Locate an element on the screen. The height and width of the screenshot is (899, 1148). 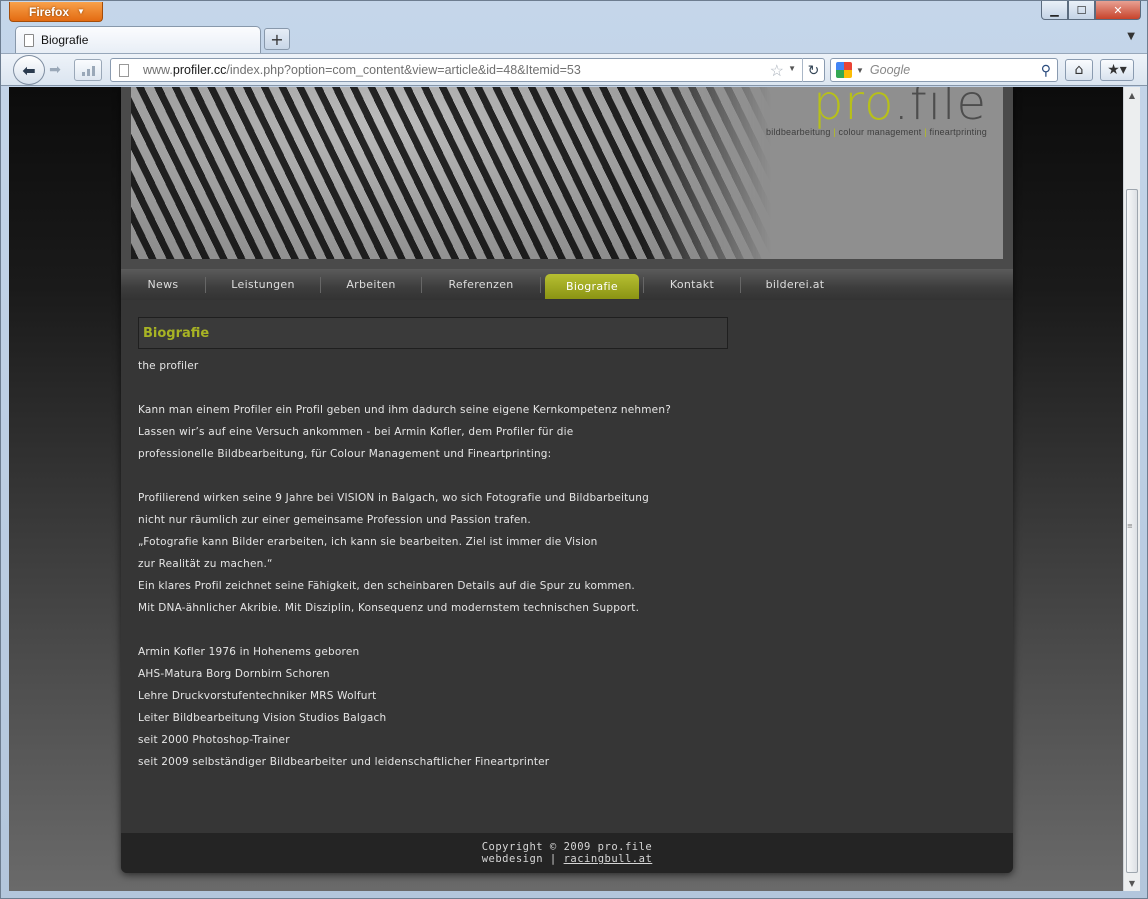
url-host: profiler.cc is located at coordinates (199, 70).